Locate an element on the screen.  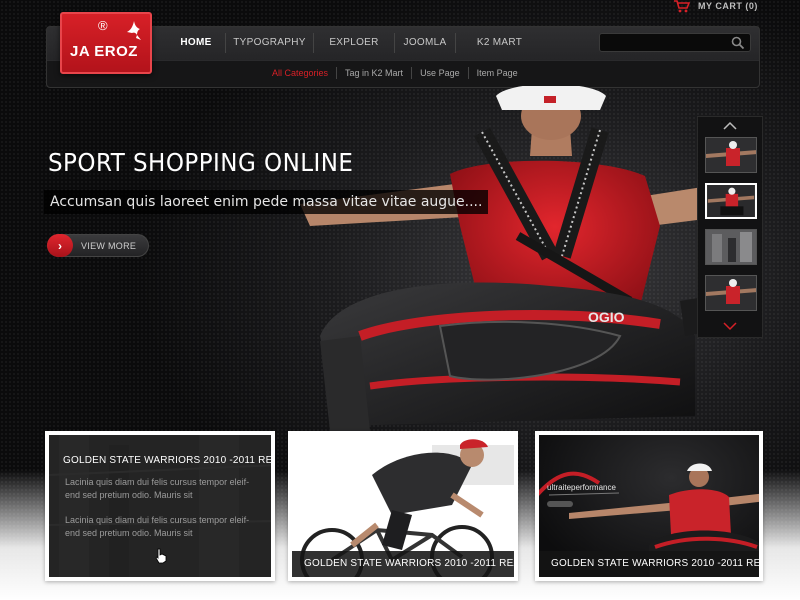
chevron-up-icon is located at coordinates (730, 126).